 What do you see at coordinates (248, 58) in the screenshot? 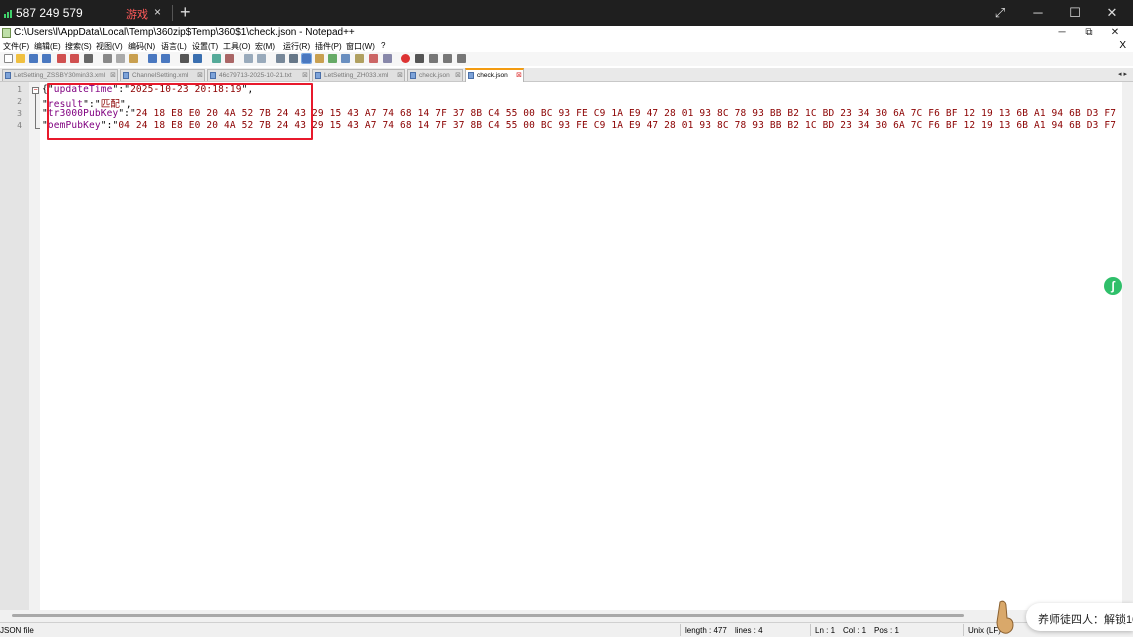
I see `sync-vertical-icon` at bounding box center [248, 58].